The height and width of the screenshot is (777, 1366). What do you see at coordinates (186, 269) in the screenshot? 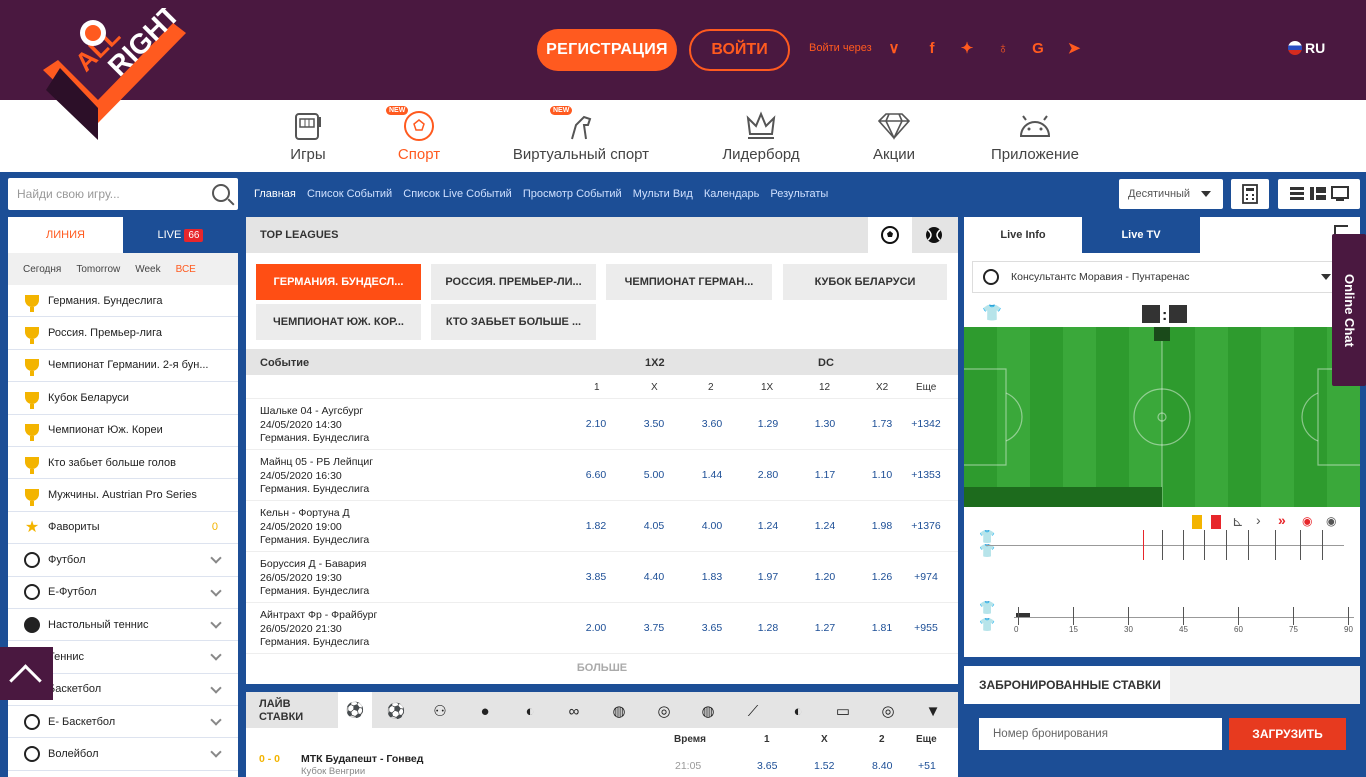
I see `filter-all: ВСЕ` at bounding box center [186, 269].